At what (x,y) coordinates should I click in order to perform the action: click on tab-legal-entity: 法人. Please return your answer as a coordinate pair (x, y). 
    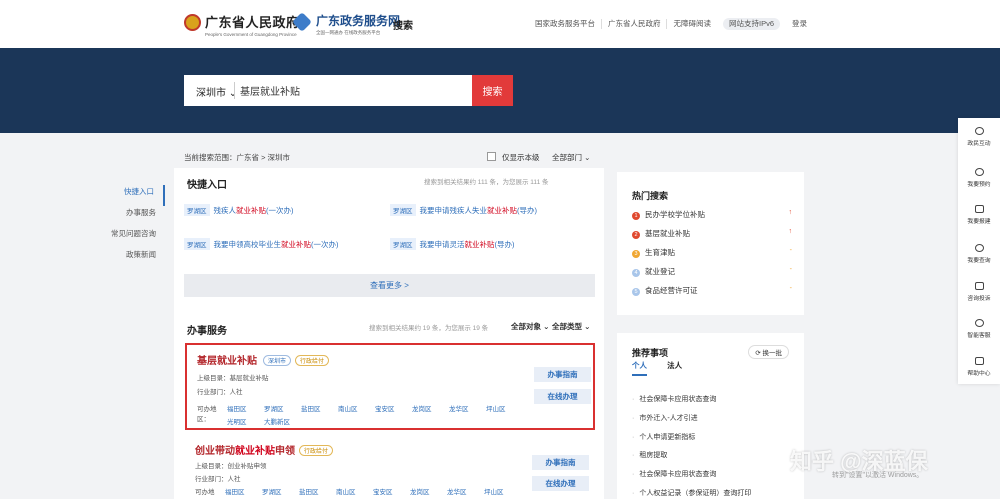
    Looking at the image, I should click on (674, 367).